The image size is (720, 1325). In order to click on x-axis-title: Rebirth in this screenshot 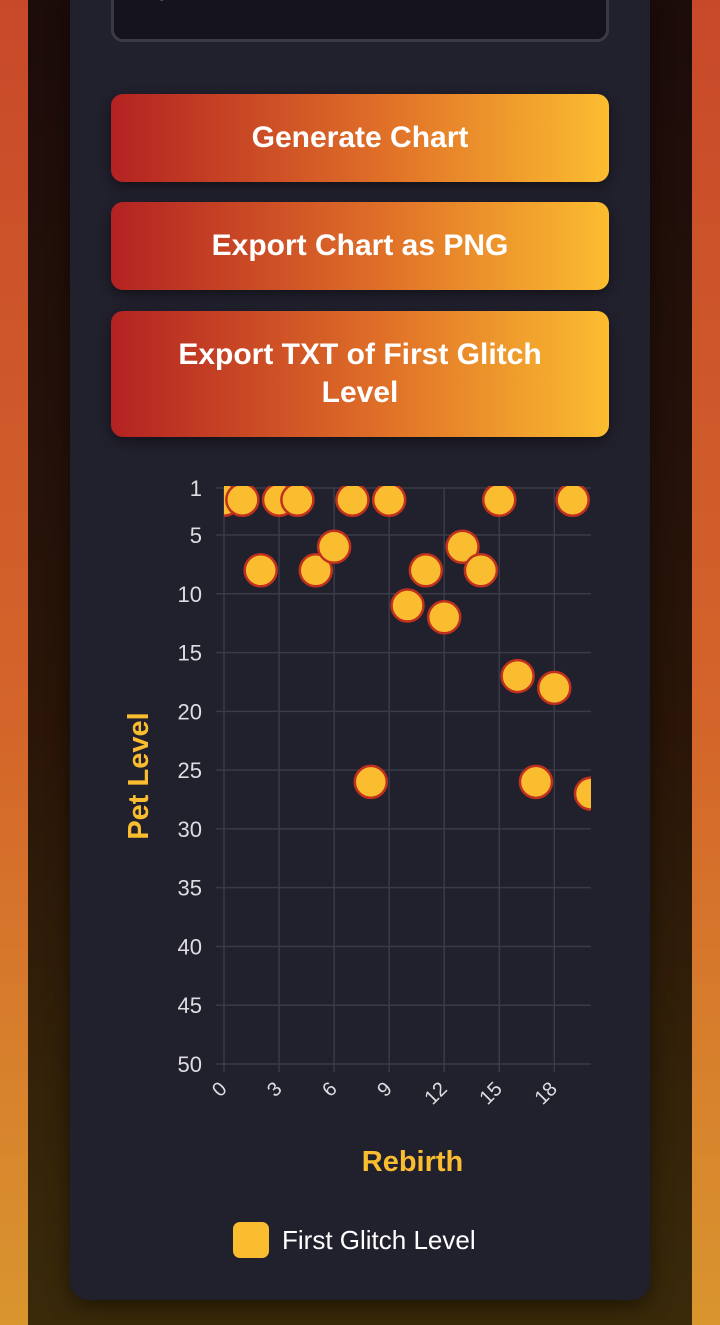, I will do `click(413, 1162)`.